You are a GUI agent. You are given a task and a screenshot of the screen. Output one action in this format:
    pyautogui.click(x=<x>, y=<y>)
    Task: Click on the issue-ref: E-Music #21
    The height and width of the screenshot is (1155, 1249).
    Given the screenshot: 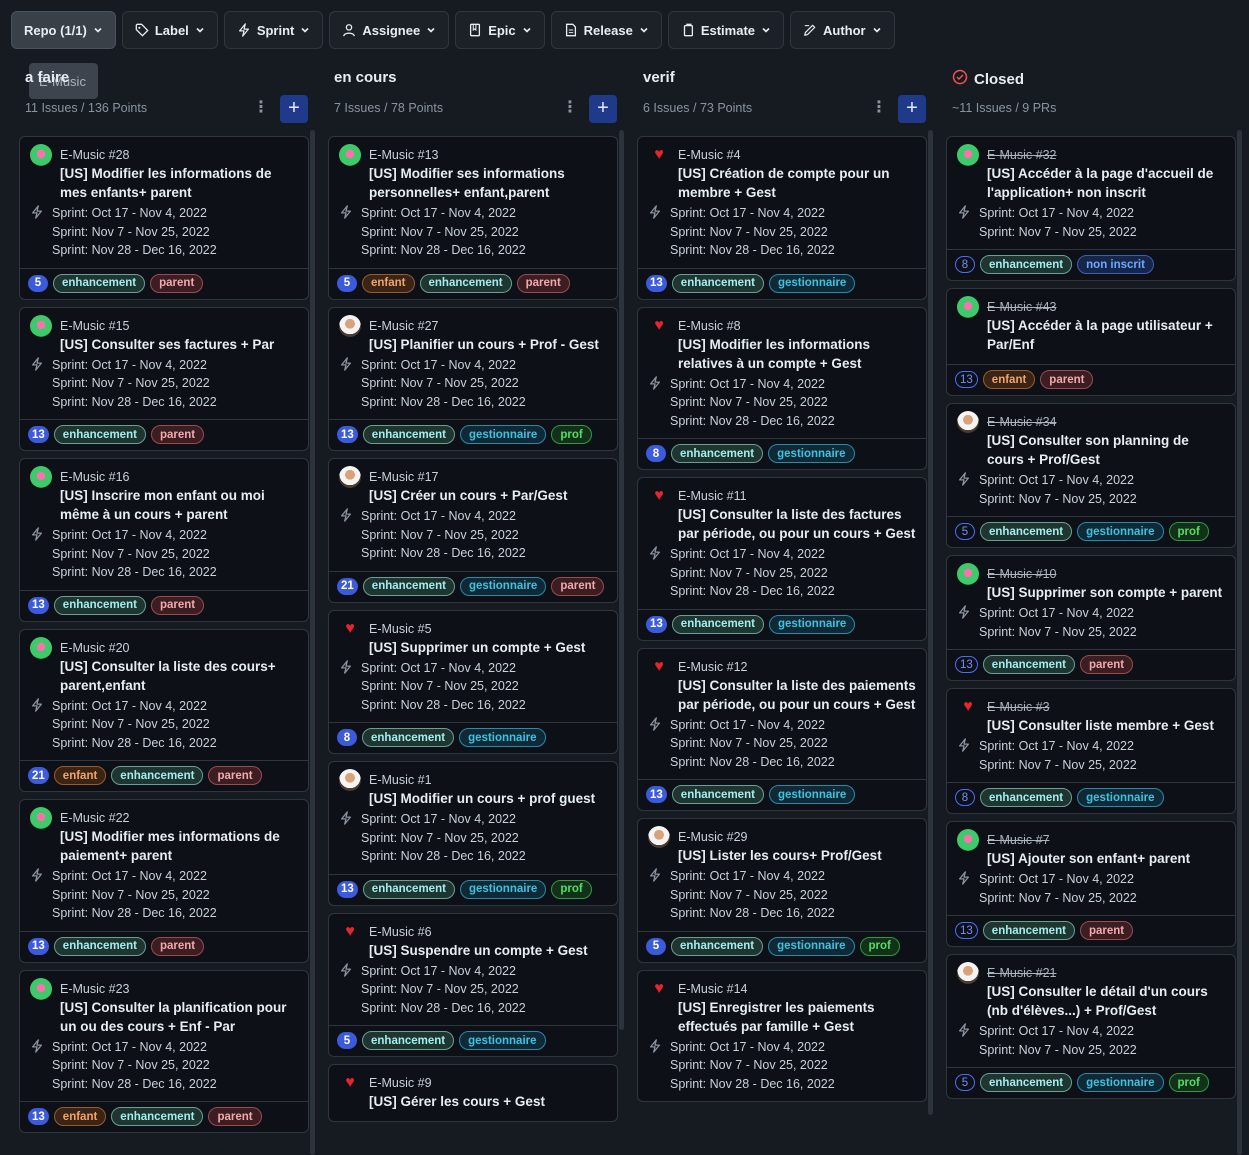 What is the action you would take?
    pyautogui.click(x=1021, y=973)
    